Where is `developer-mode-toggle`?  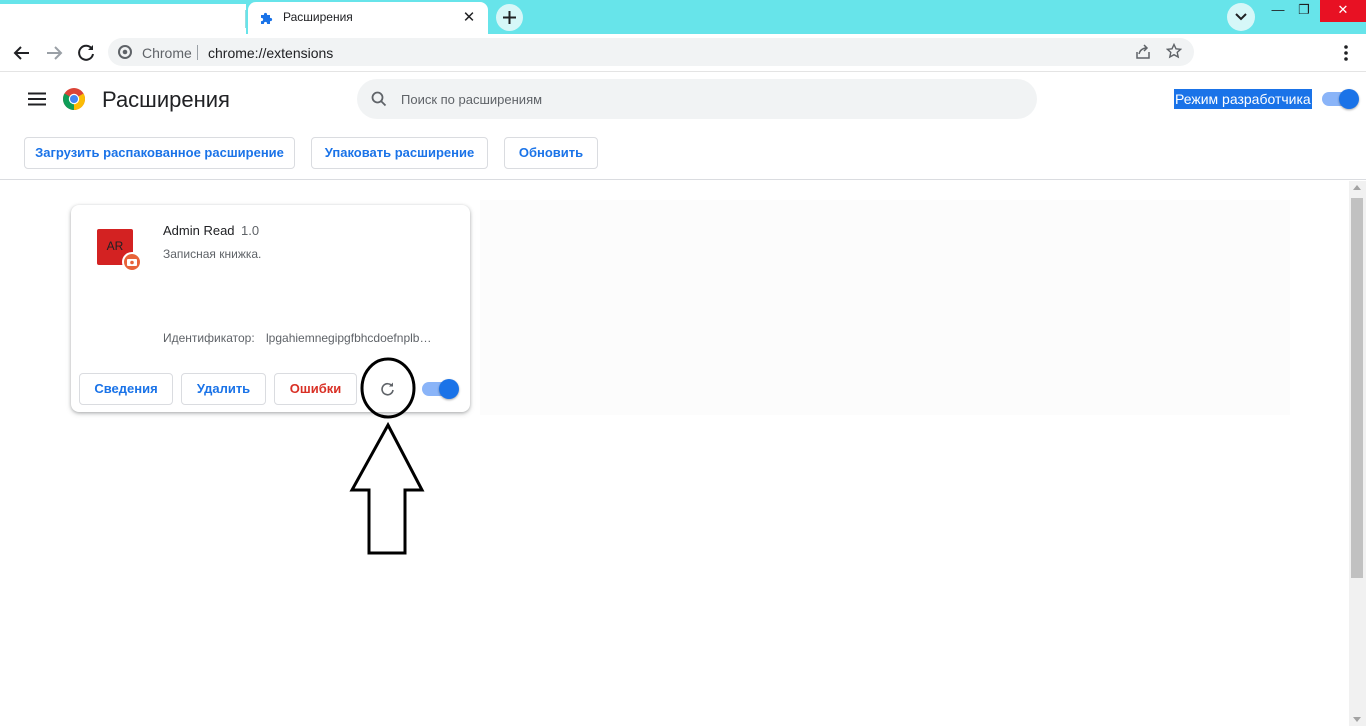
developer-mode-toggle is located at coordinates (1340, 99).